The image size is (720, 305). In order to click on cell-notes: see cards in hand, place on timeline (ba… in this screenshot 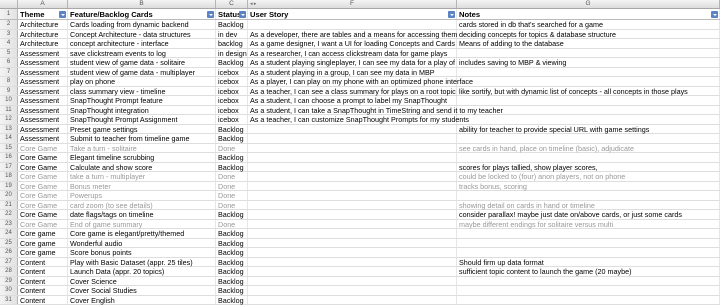, I will do `click(588, 147)`.